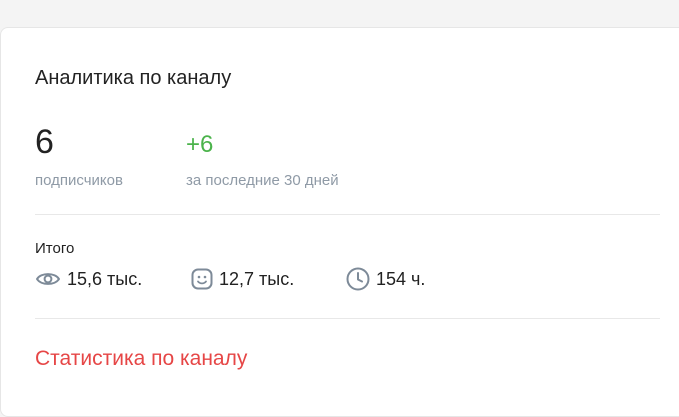 Image resolution: width=679 pixels, height=417 pixels. I want to click on eye-icon, so click(48, 279).